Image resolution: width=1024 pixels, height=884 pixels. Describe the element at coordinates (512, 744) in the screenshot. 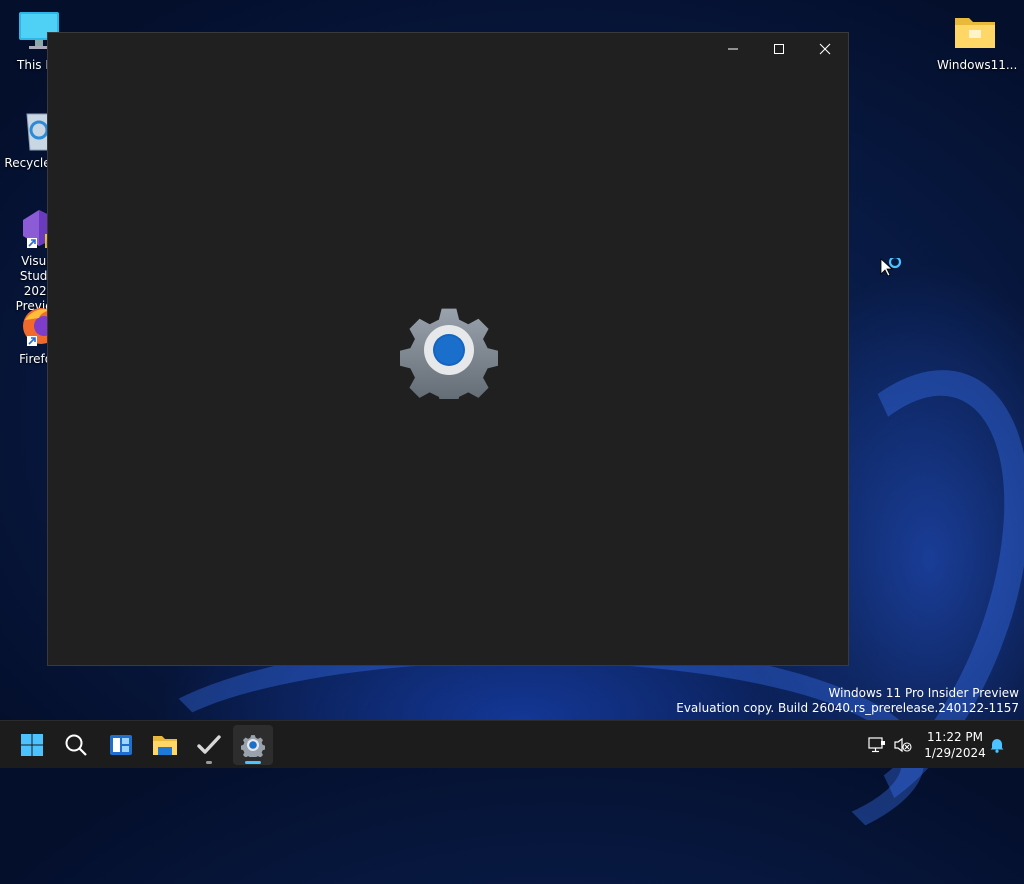

I see `taskbar: 11:22 PM 1/29/2024` at that location.